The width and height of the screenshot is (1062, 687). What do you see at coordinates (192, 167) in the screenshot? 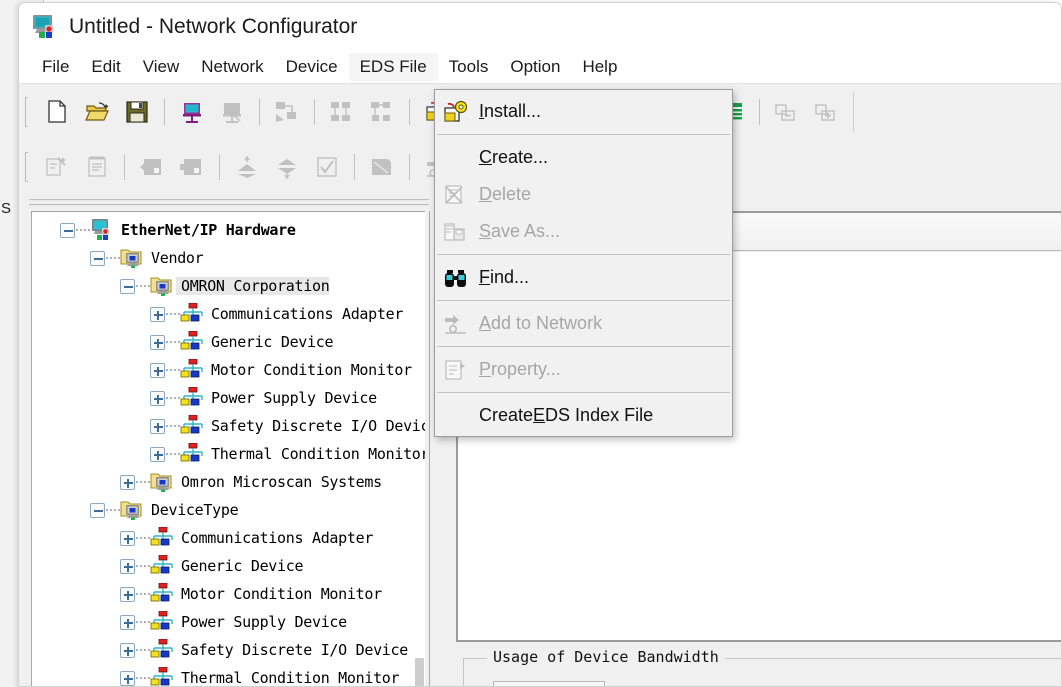
I see `download-device-icon` at bounding box center [192, 167].